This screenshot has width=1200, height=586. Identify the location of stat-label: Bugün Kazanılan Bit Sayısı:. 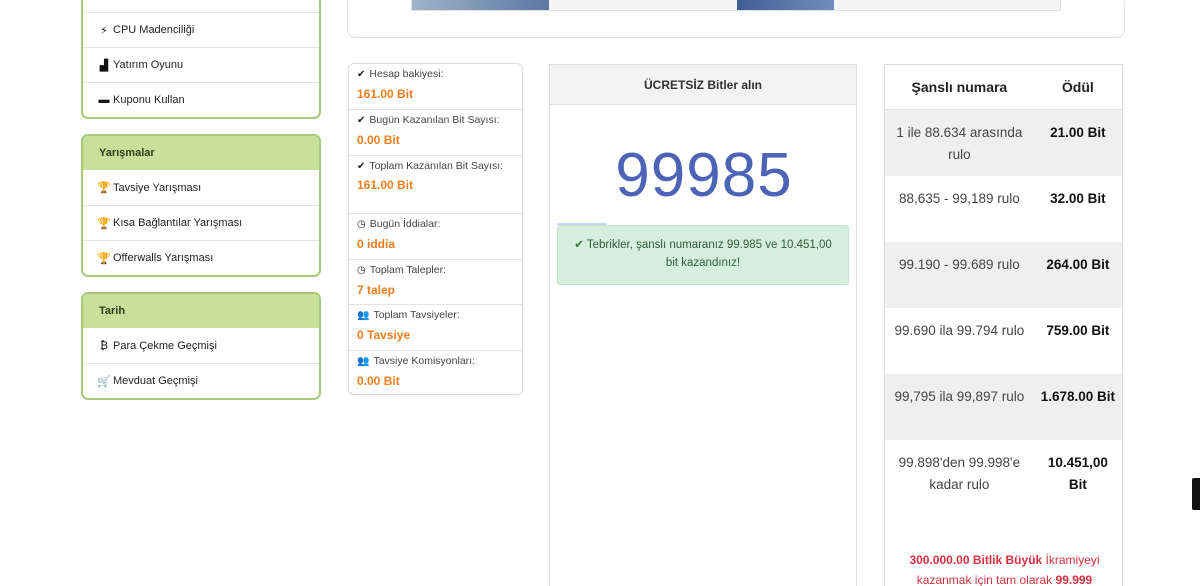
(434, 120).